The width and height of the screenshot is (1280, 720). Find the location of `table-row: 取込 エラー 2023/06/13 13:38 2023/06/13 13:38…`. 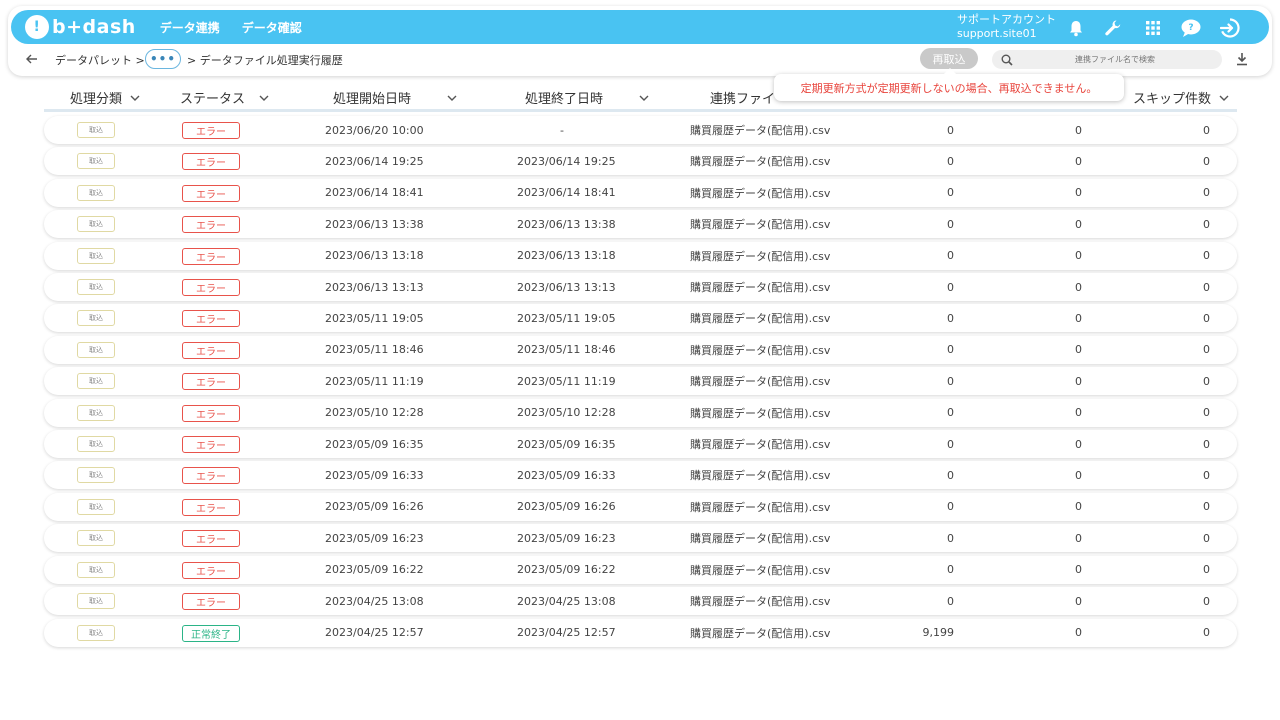

table-row: 取込 エラー 2023/06/13 13:38 2023/06/13 13:38… is located at coordinates (640, 224).